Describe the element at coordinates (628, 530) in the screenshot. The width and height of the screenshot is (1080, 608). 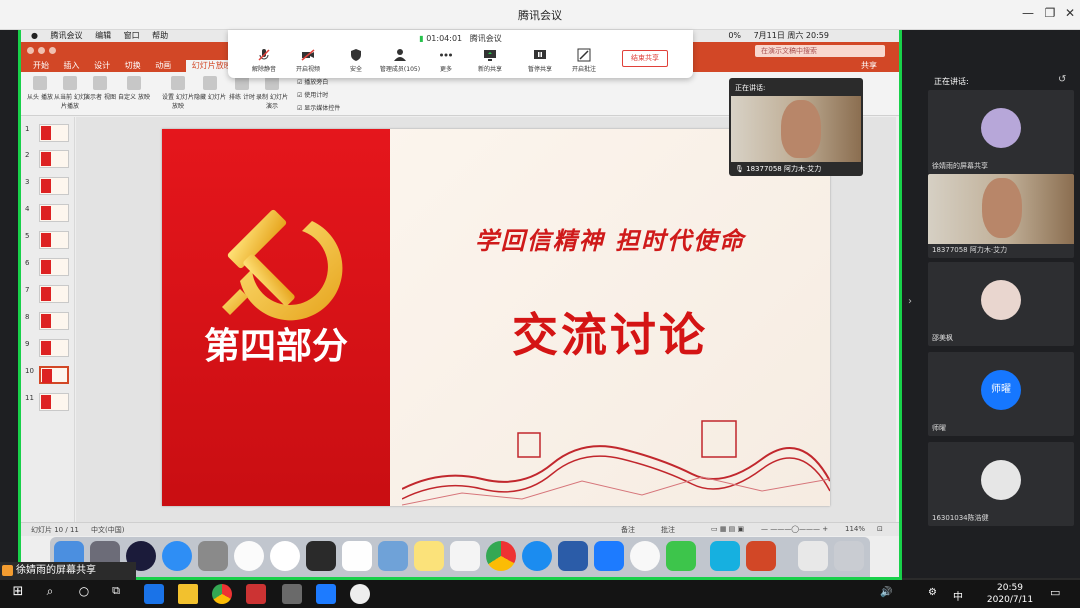
I see `notes-button: 备注` at that location.